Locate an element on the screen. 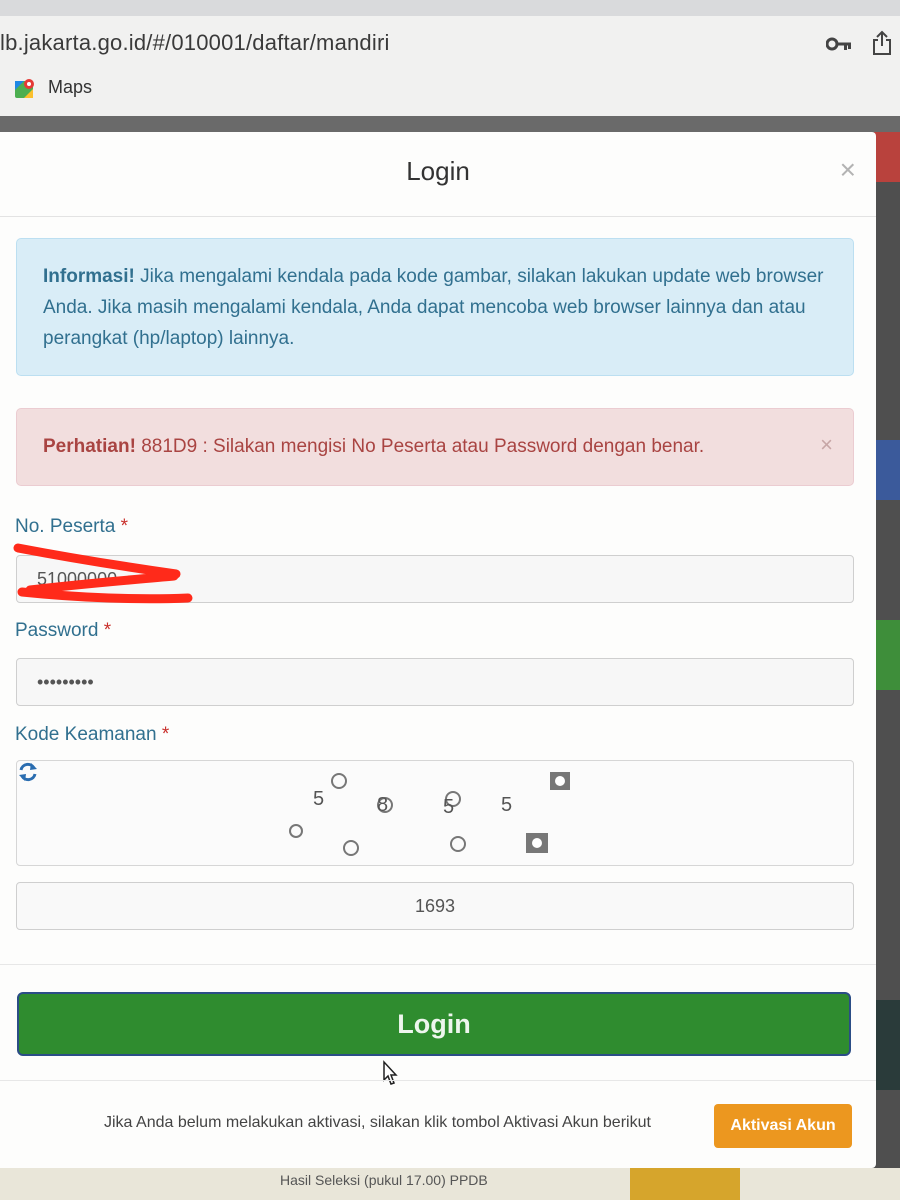 This screenshot has width=900, height=1200. no-peserta-value: 51000000 is located at coordinates (77, 579).